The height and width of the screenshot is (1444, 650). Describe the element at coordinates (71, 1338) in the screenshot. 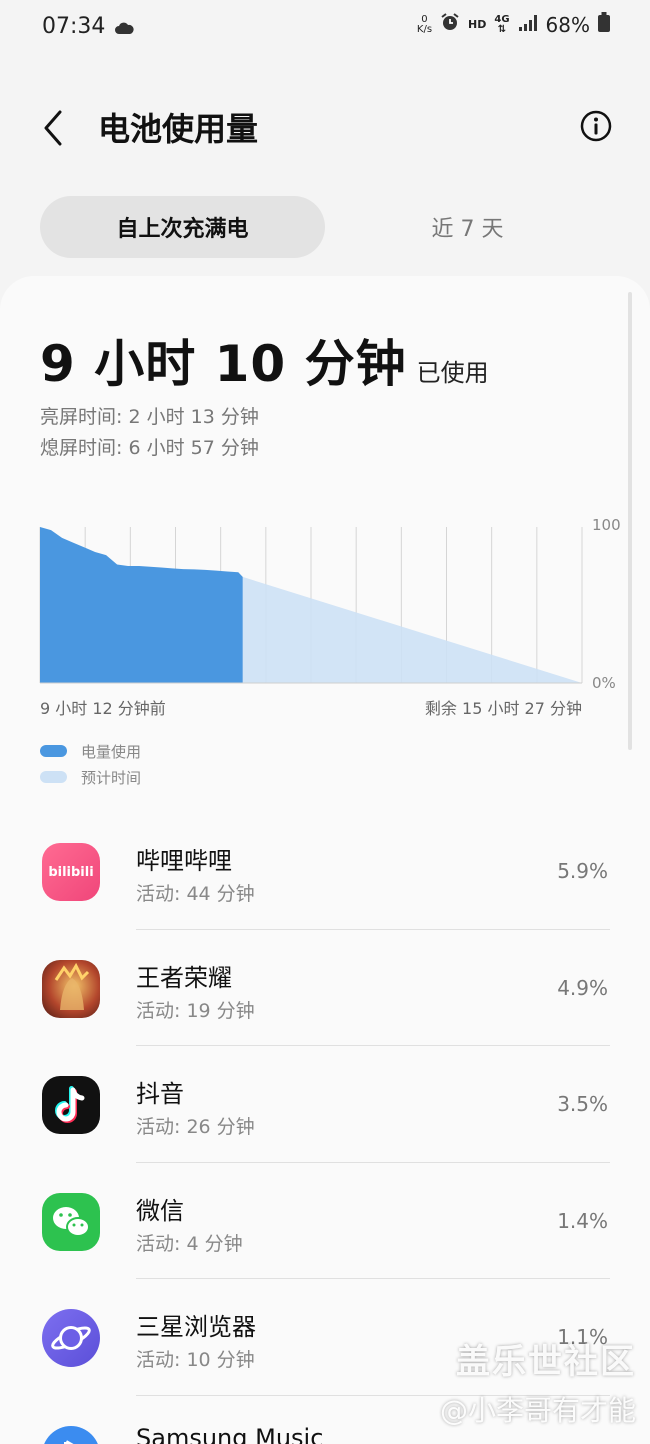

I see `samsung-internet-icon` at that location.